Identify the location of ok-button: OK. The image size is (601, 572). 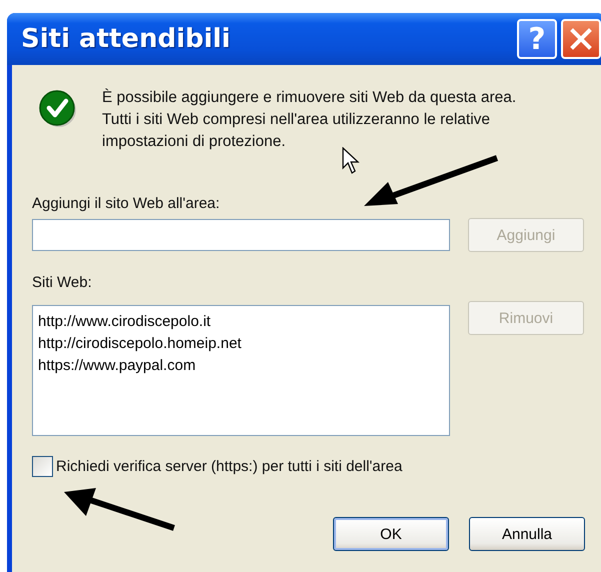
(391, 534).